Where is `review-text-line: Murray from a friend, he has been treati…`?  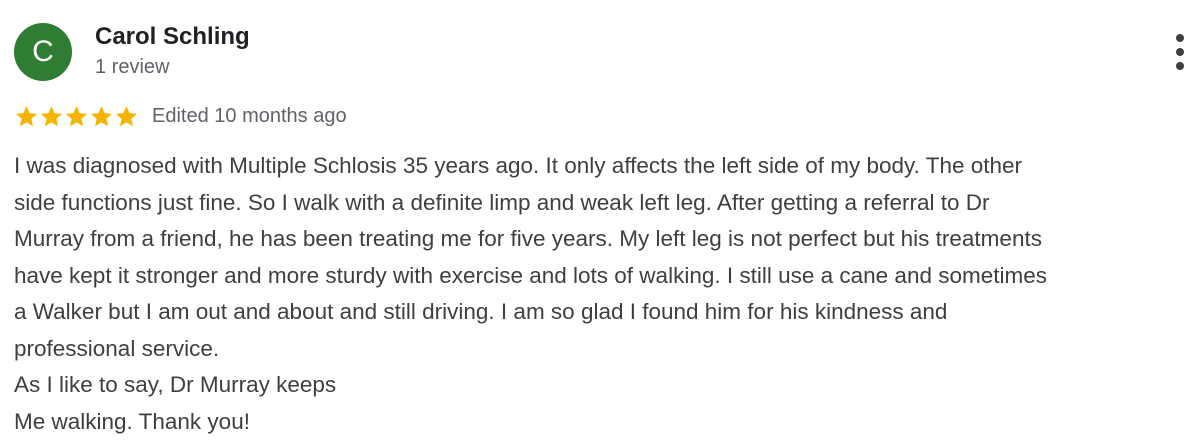
review-text-line: Murray from a friend, he has been treati… is located at coordinates (528, 238).